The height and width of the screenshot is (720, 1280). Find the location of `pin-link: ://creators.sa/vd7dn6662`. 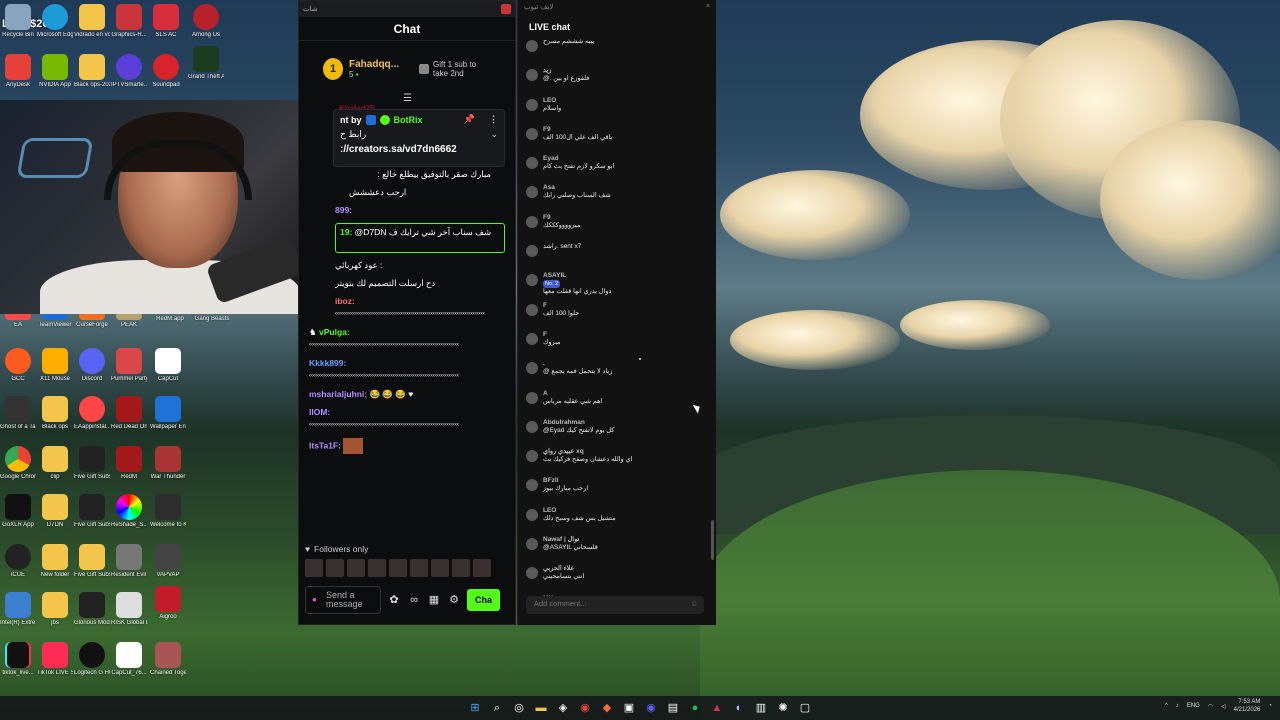

pin-link: ://creators.sa/vd7dn6662 is located at coordinates (419, 149).